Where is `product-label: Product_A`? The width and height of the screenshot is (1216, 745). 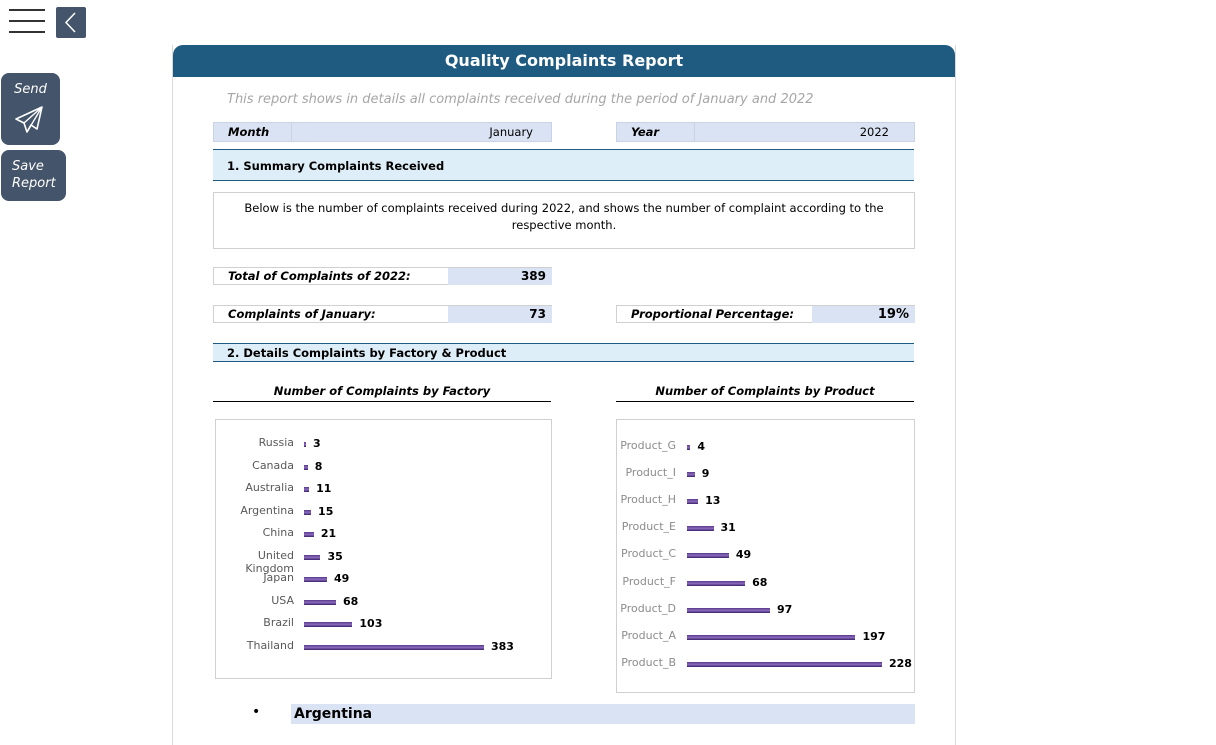
product-label: Product_A is located at coordinates (648, 635).